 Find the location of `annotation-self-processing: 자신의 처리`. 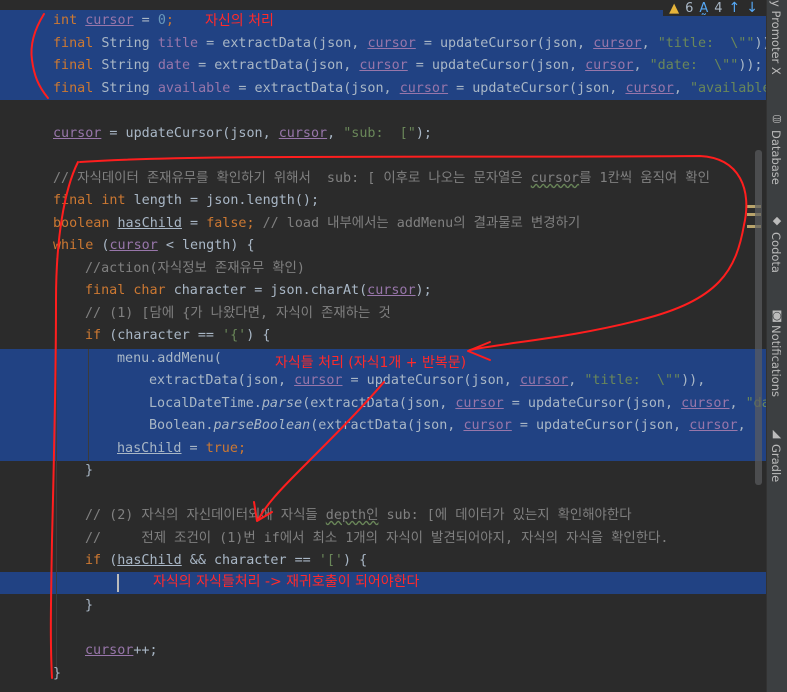

annotation-self-processing: 자신의 처리 is located at coordinates (239, 21).